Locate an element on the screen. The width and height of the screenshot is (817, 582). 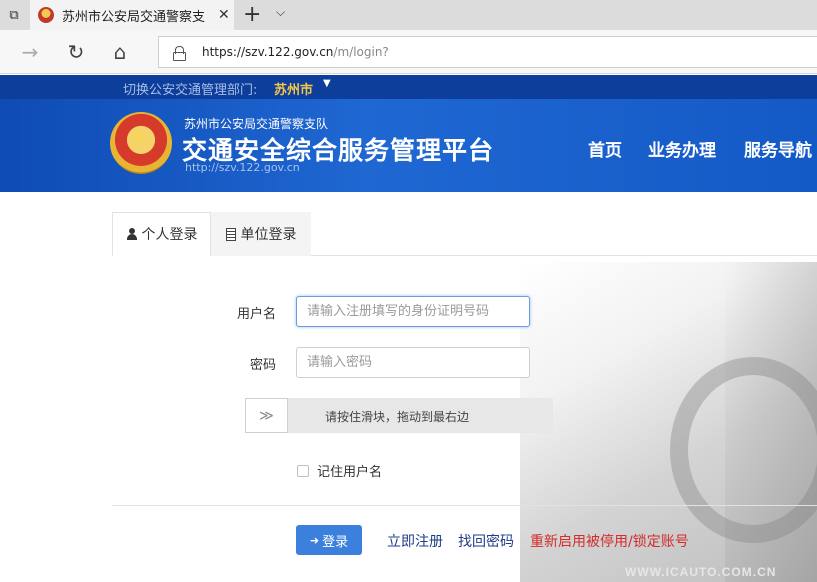
username-label: 用户名 is located at coordinates (256, 314).